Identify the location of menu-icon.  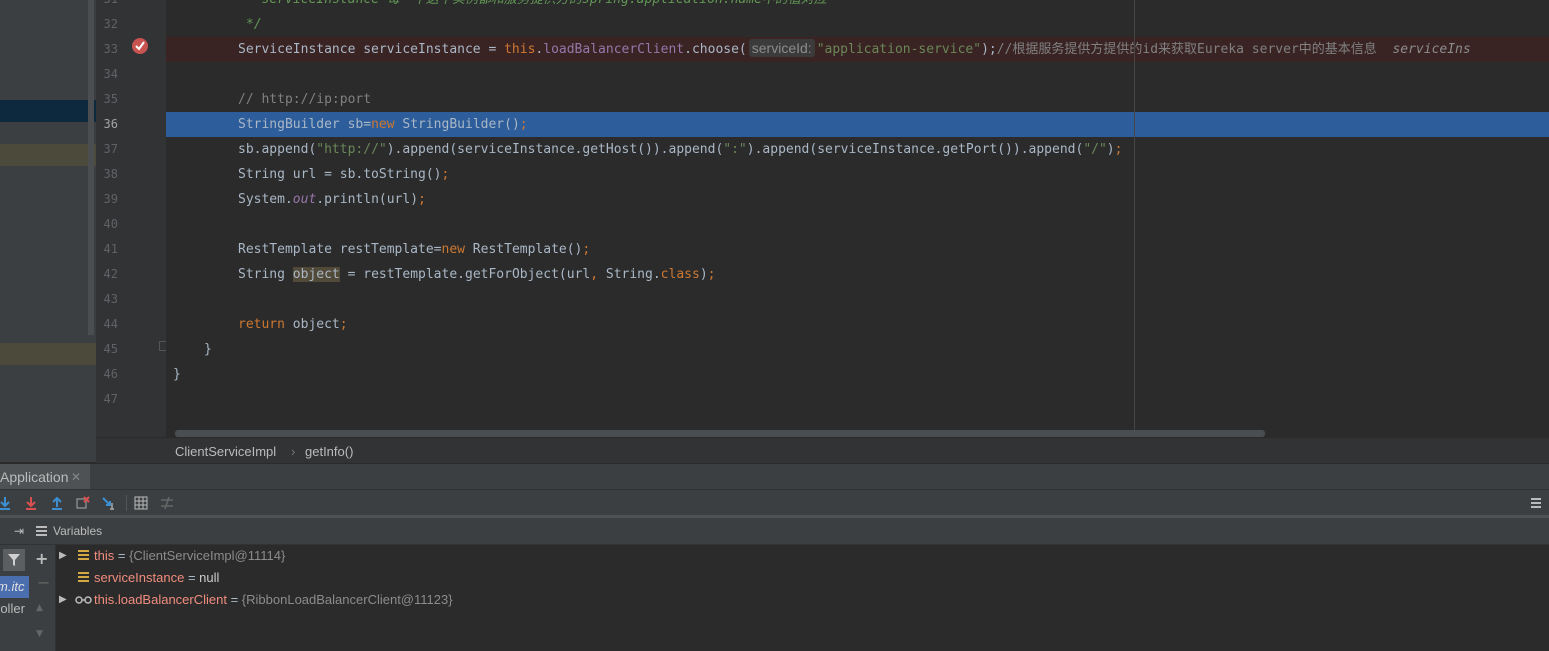
(1536, 503).